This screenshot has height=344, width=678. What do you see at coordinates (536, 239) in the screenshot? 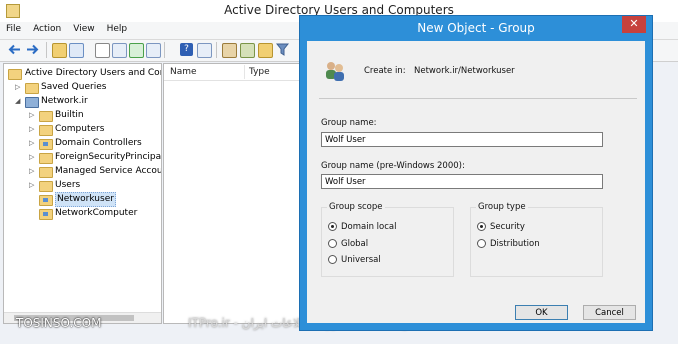
I see `group-type-box: Group type Security Distribution` at bounding box center [536, 239].